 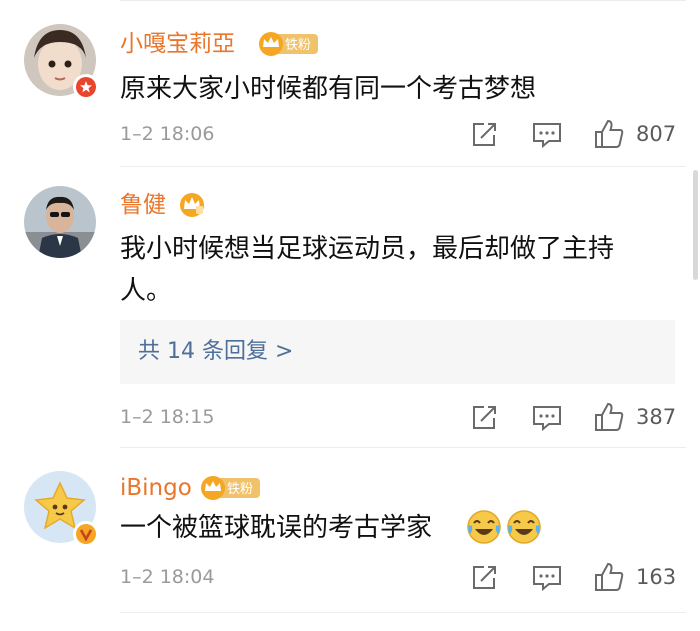 What do you see at coordinates (143, 205) in the screenshot?
I see `username: 鲁健` at bounding box center [143, 205].